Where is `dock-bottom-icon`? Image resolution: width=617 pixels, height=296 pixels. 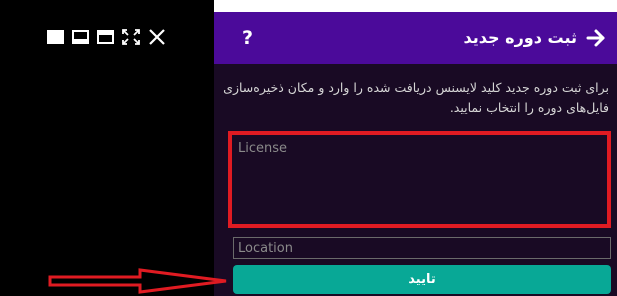
dock-bottom-icon is located at coordinates (80, 37).